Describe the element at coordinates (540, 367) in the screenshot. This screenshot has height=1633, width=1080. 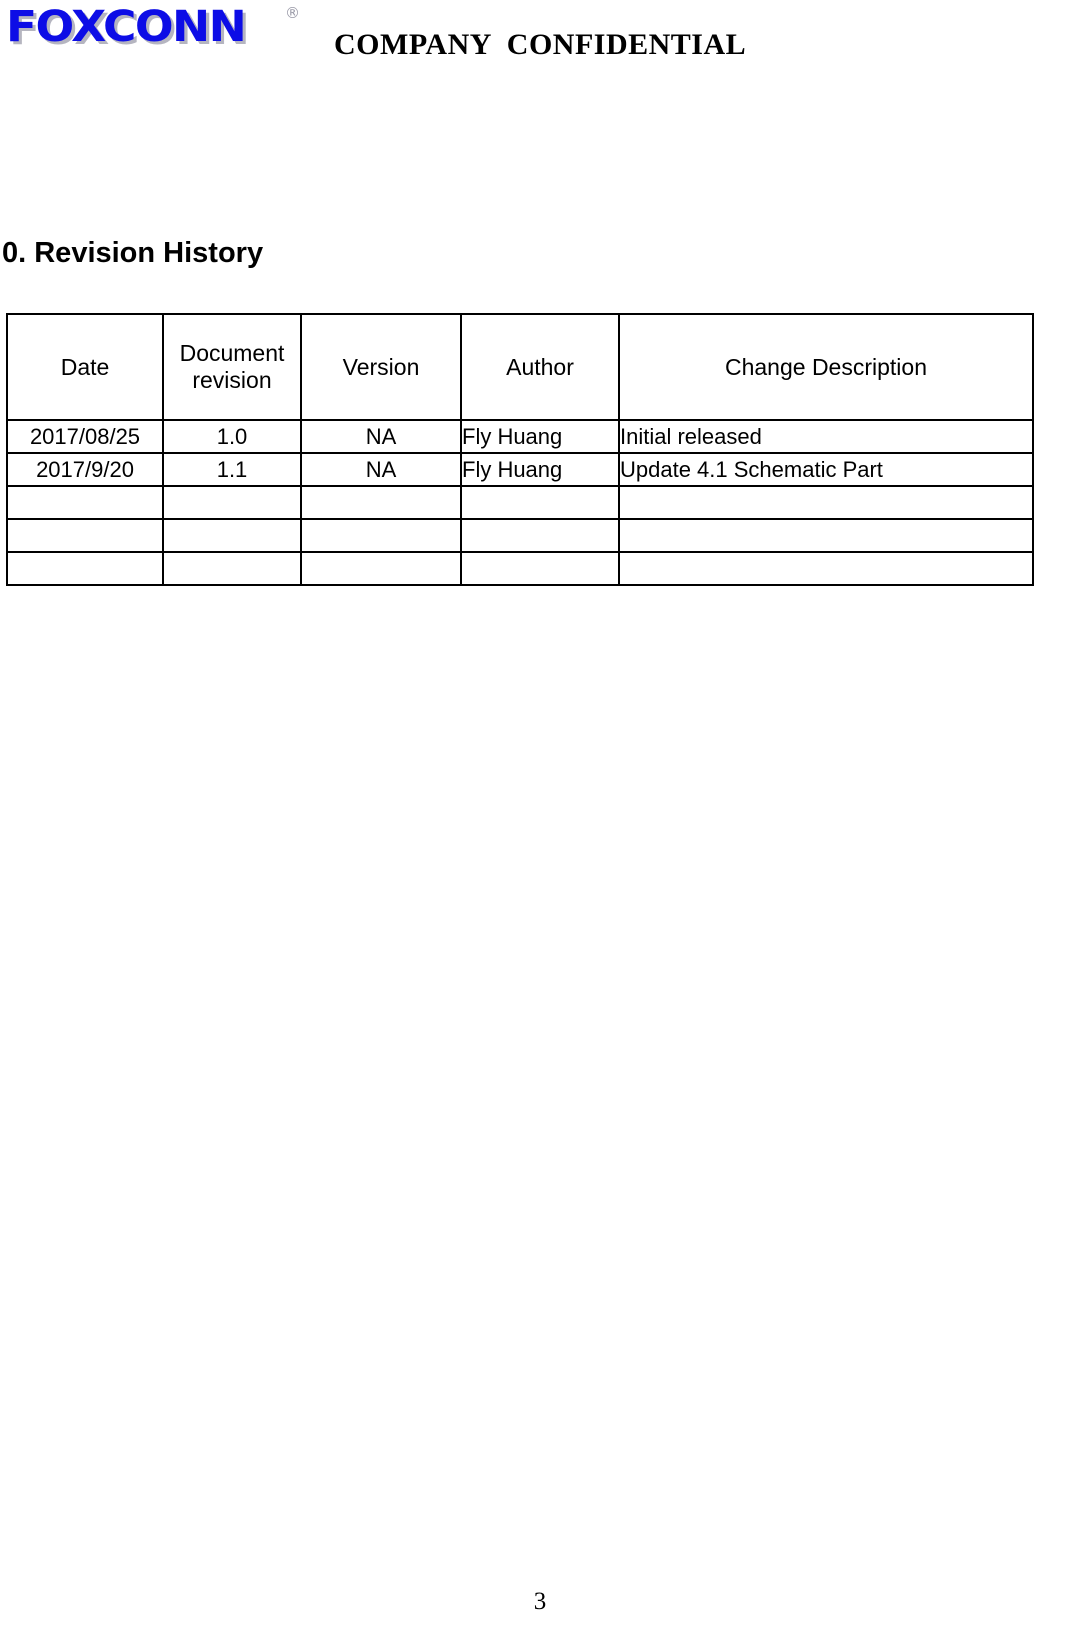
I see `column-header-author: Author` at that location.